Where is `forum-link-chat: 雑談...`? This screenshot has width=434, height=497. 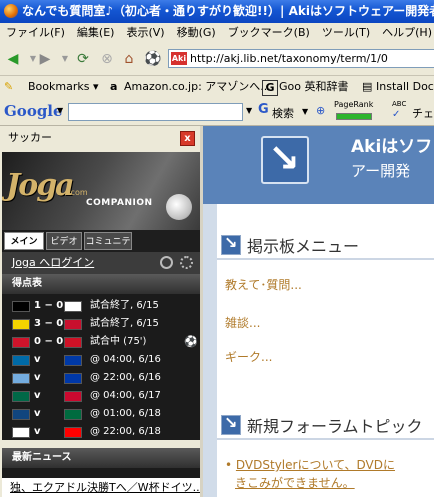
forum-link-chat: 雑談... is located at coordinates (242, 322).